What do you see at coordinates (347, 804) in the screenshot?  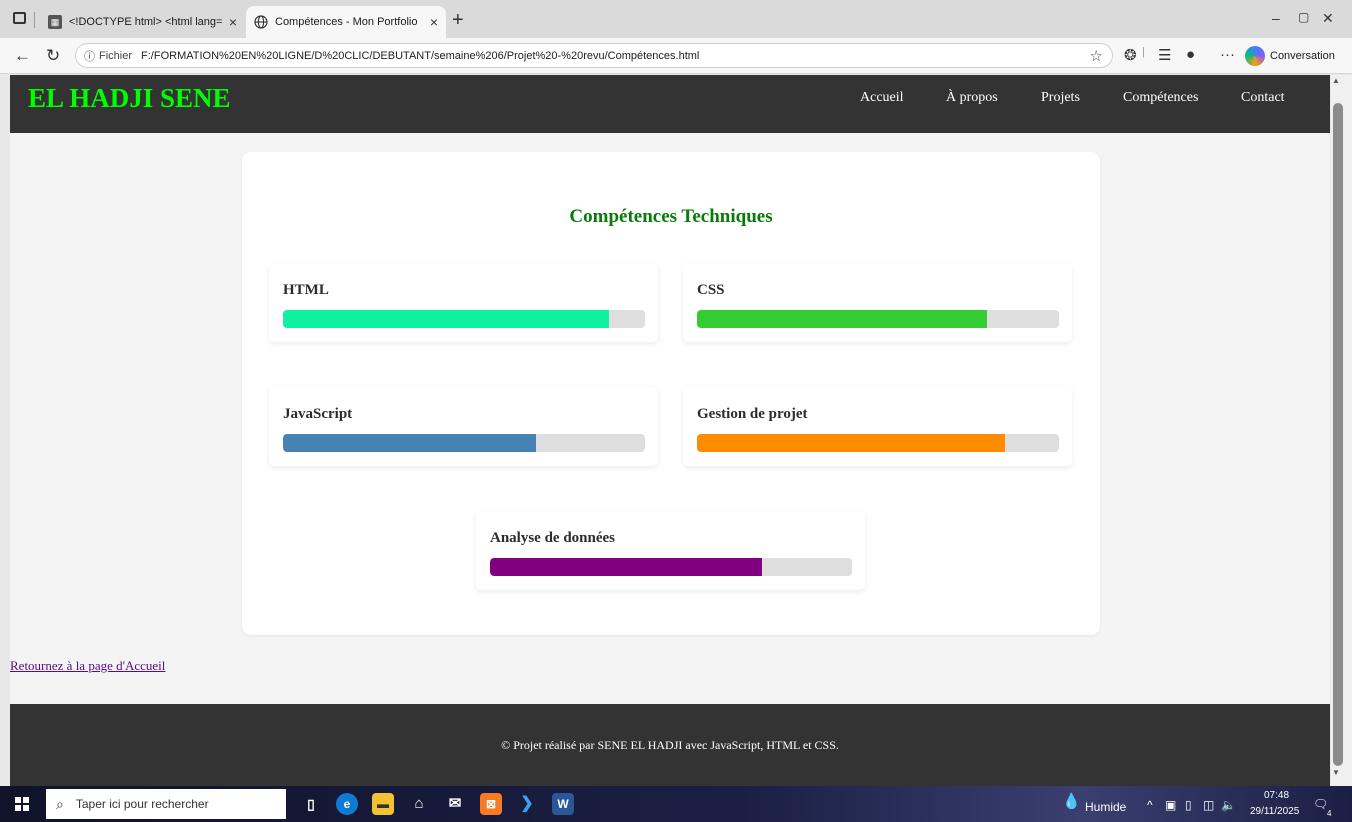 I see `edge-browser-icon: e` at bounding box center [347, 804].